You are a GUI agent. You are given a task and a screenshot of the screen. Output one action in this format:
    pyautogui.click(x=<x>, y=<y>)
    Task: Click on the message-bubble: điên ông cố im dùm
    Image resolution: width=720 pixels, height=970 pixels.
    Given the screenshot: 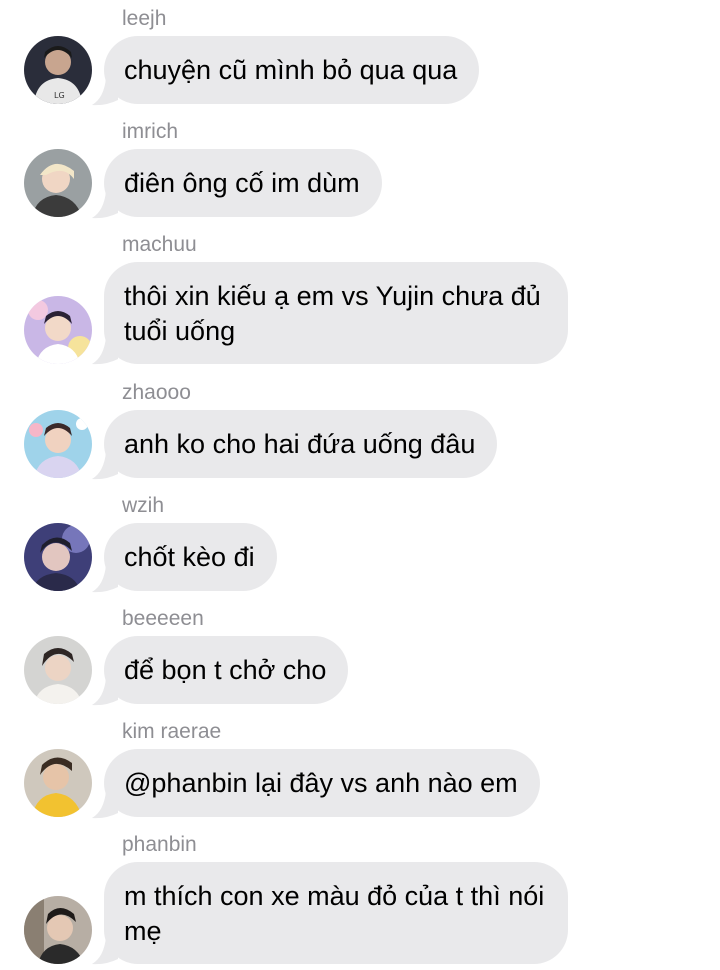 What is the action you would take?
    pyautogui.click(x=243, y=183)
    